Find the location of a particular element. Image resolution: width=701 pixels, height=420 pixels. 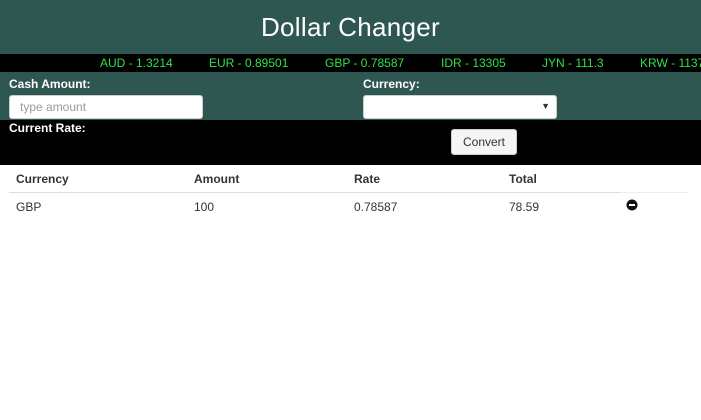

current-rate-label: Current Rate: is located at coordinates (47, 128).